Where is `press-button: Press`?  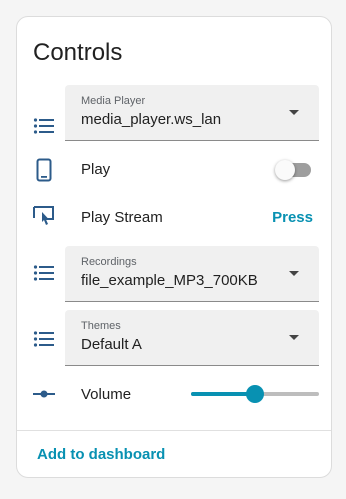
press-button: Press is located at coordinates (292, 217).